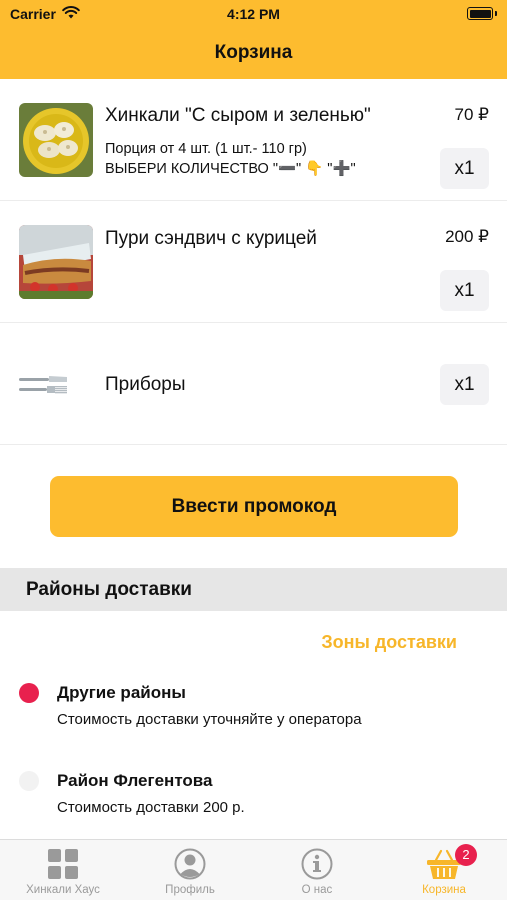 This screenshot has height=900, width=507. I want to click on profile-icon, so click(190, 866).